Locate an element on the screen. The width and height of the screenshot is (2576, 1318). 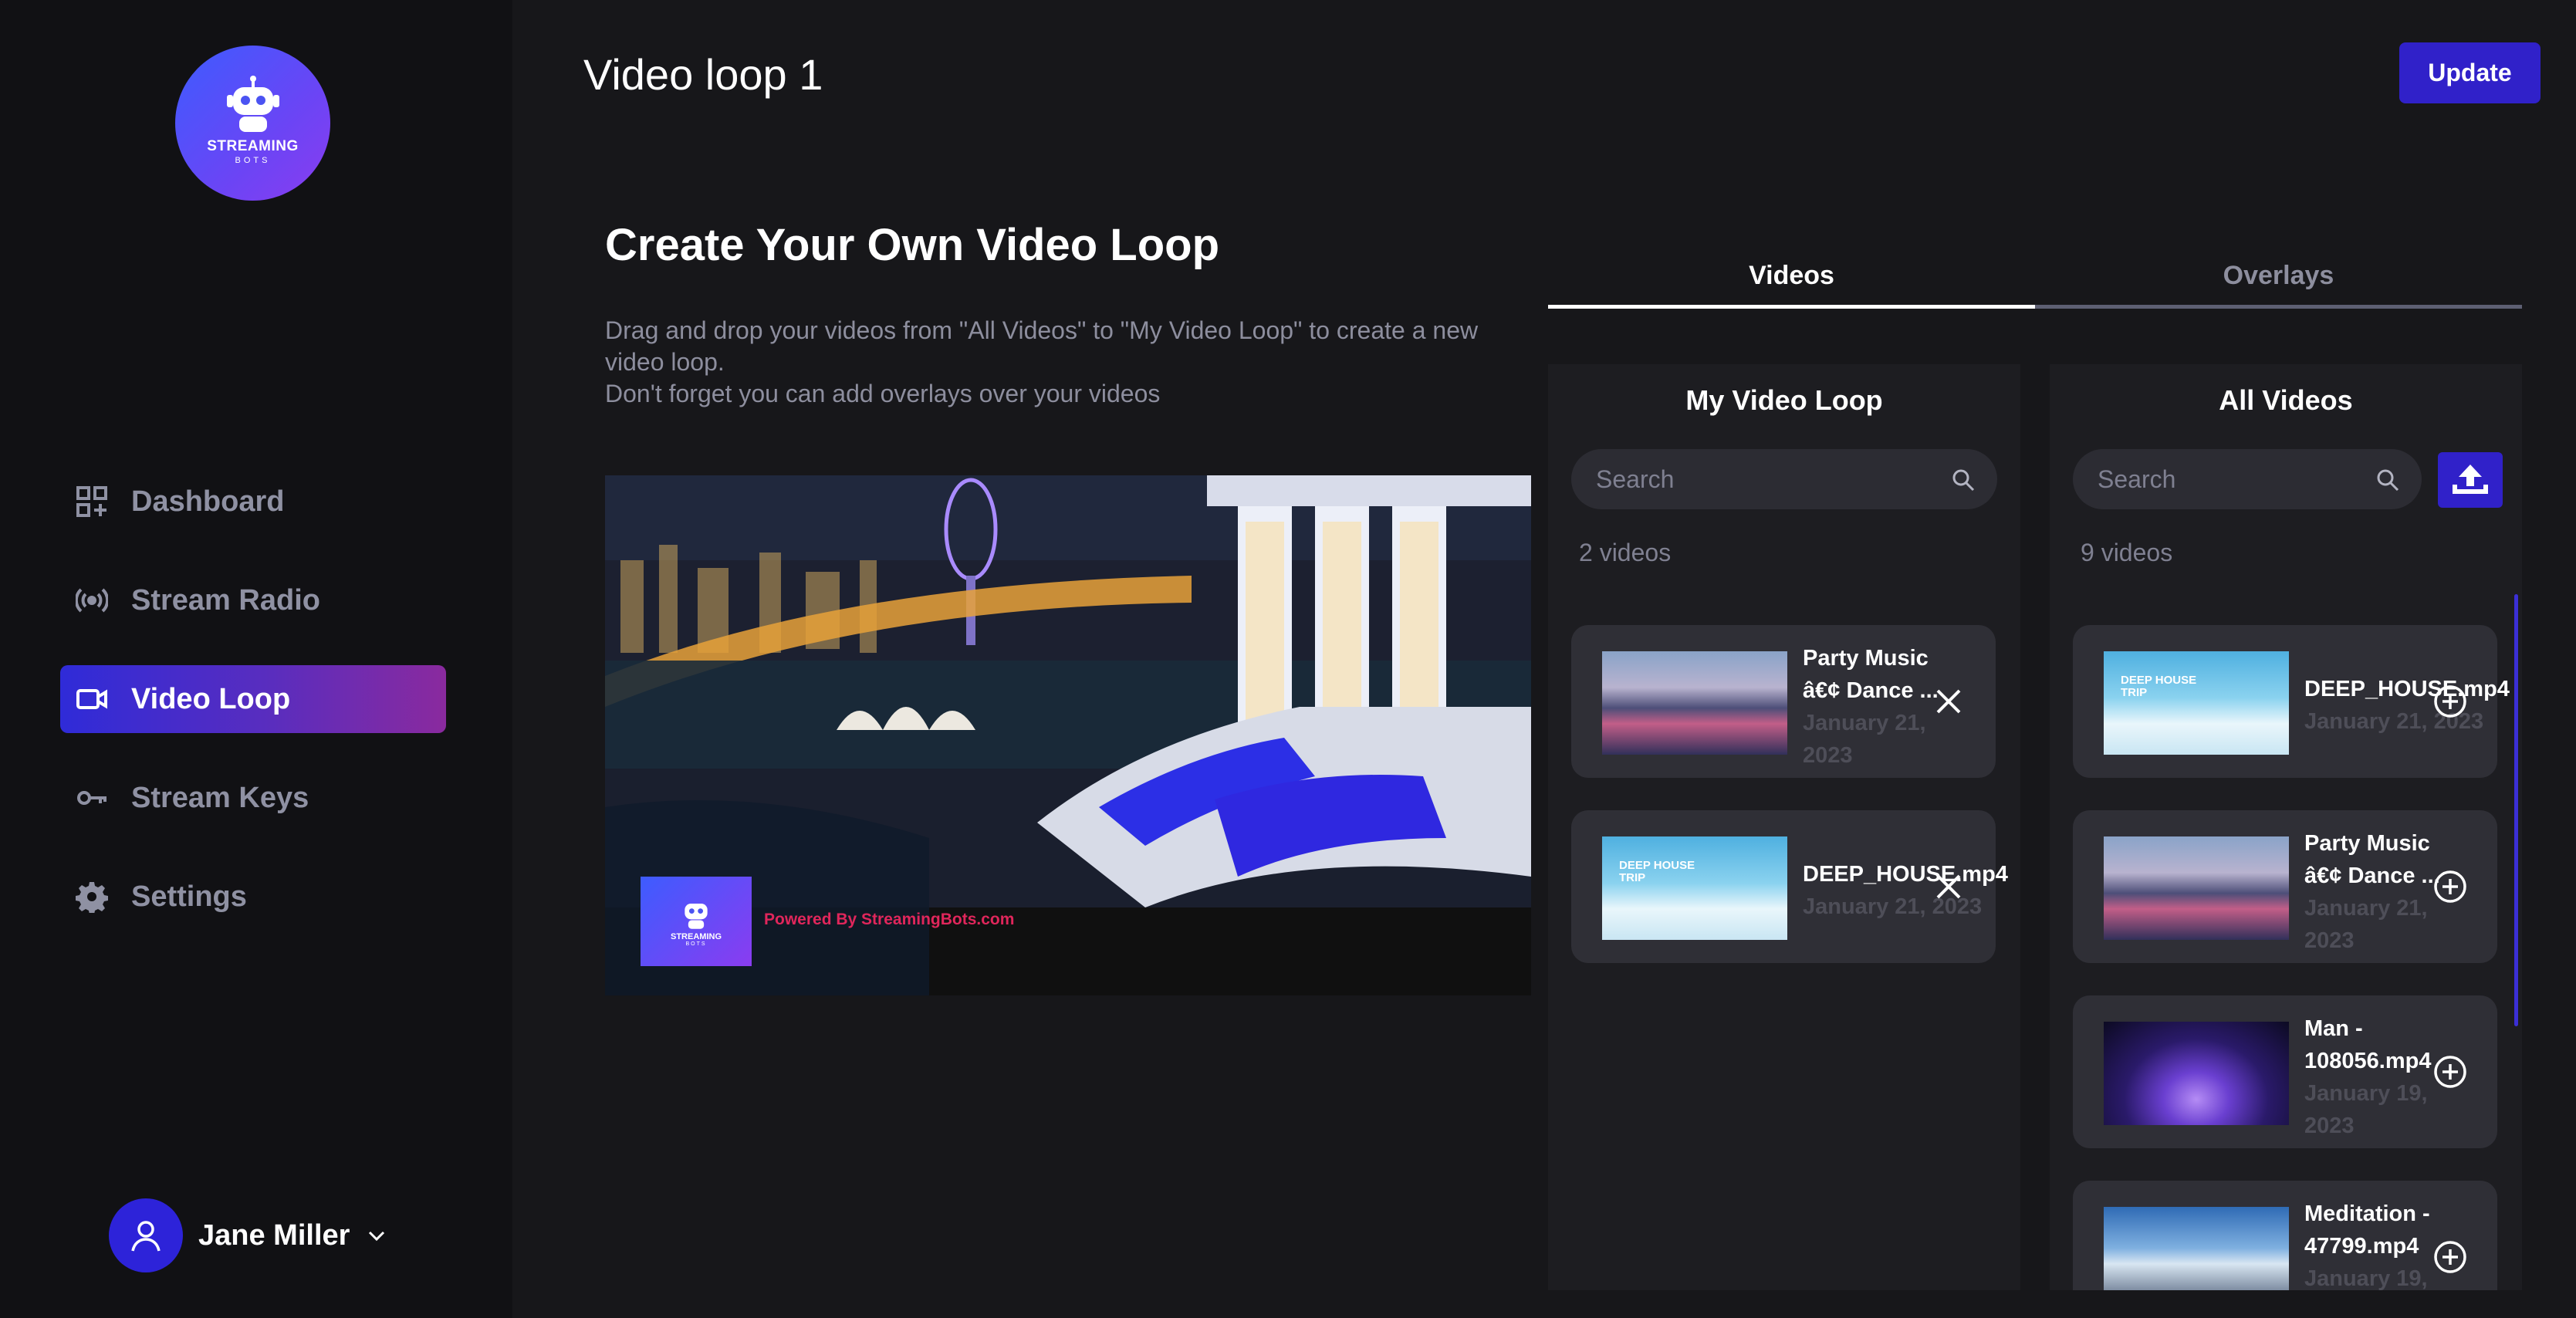
key-icon is located at coordinates (91, 798).